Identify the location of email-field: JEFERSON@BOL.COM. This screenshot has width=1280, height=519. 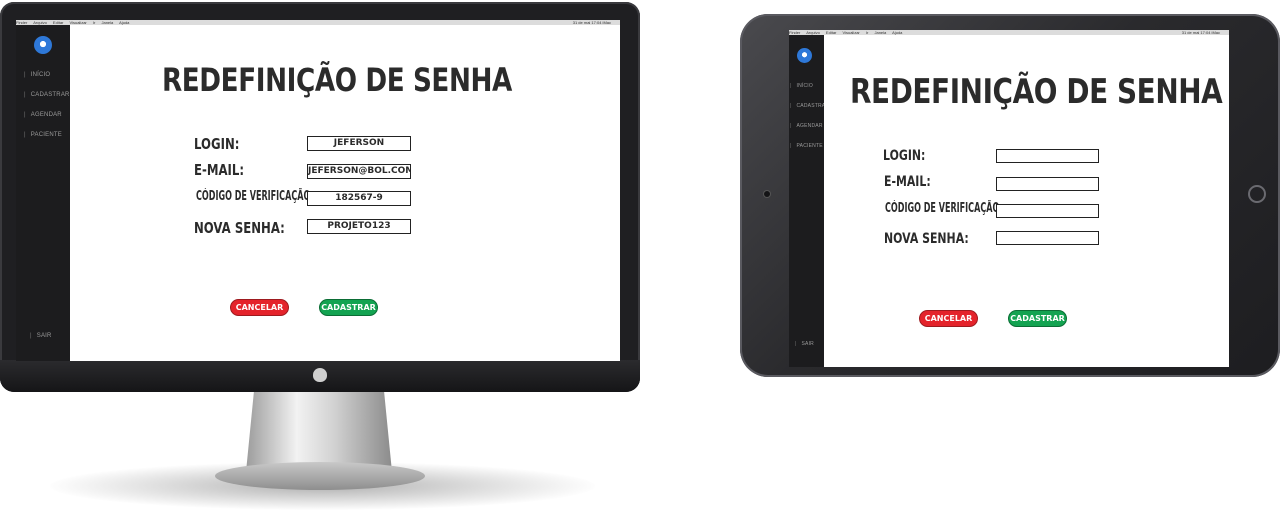
(359, 171).